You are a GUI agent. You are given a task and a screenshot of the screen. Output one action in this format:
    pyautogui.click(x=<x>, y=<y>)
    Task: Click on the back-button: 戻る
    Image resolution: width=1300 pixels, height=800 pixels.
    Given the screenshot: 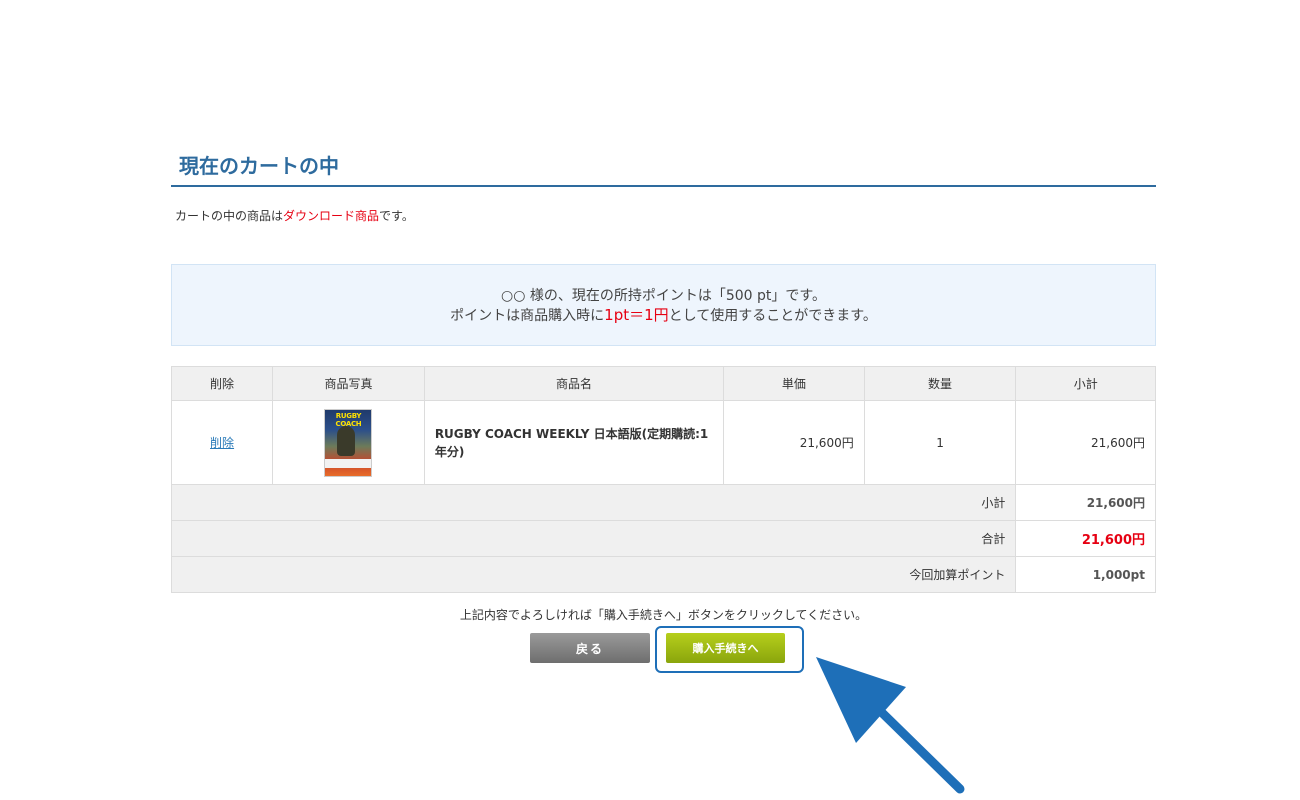 What is the action you would take?
    pyautogui.click(x=590, y=648)
    